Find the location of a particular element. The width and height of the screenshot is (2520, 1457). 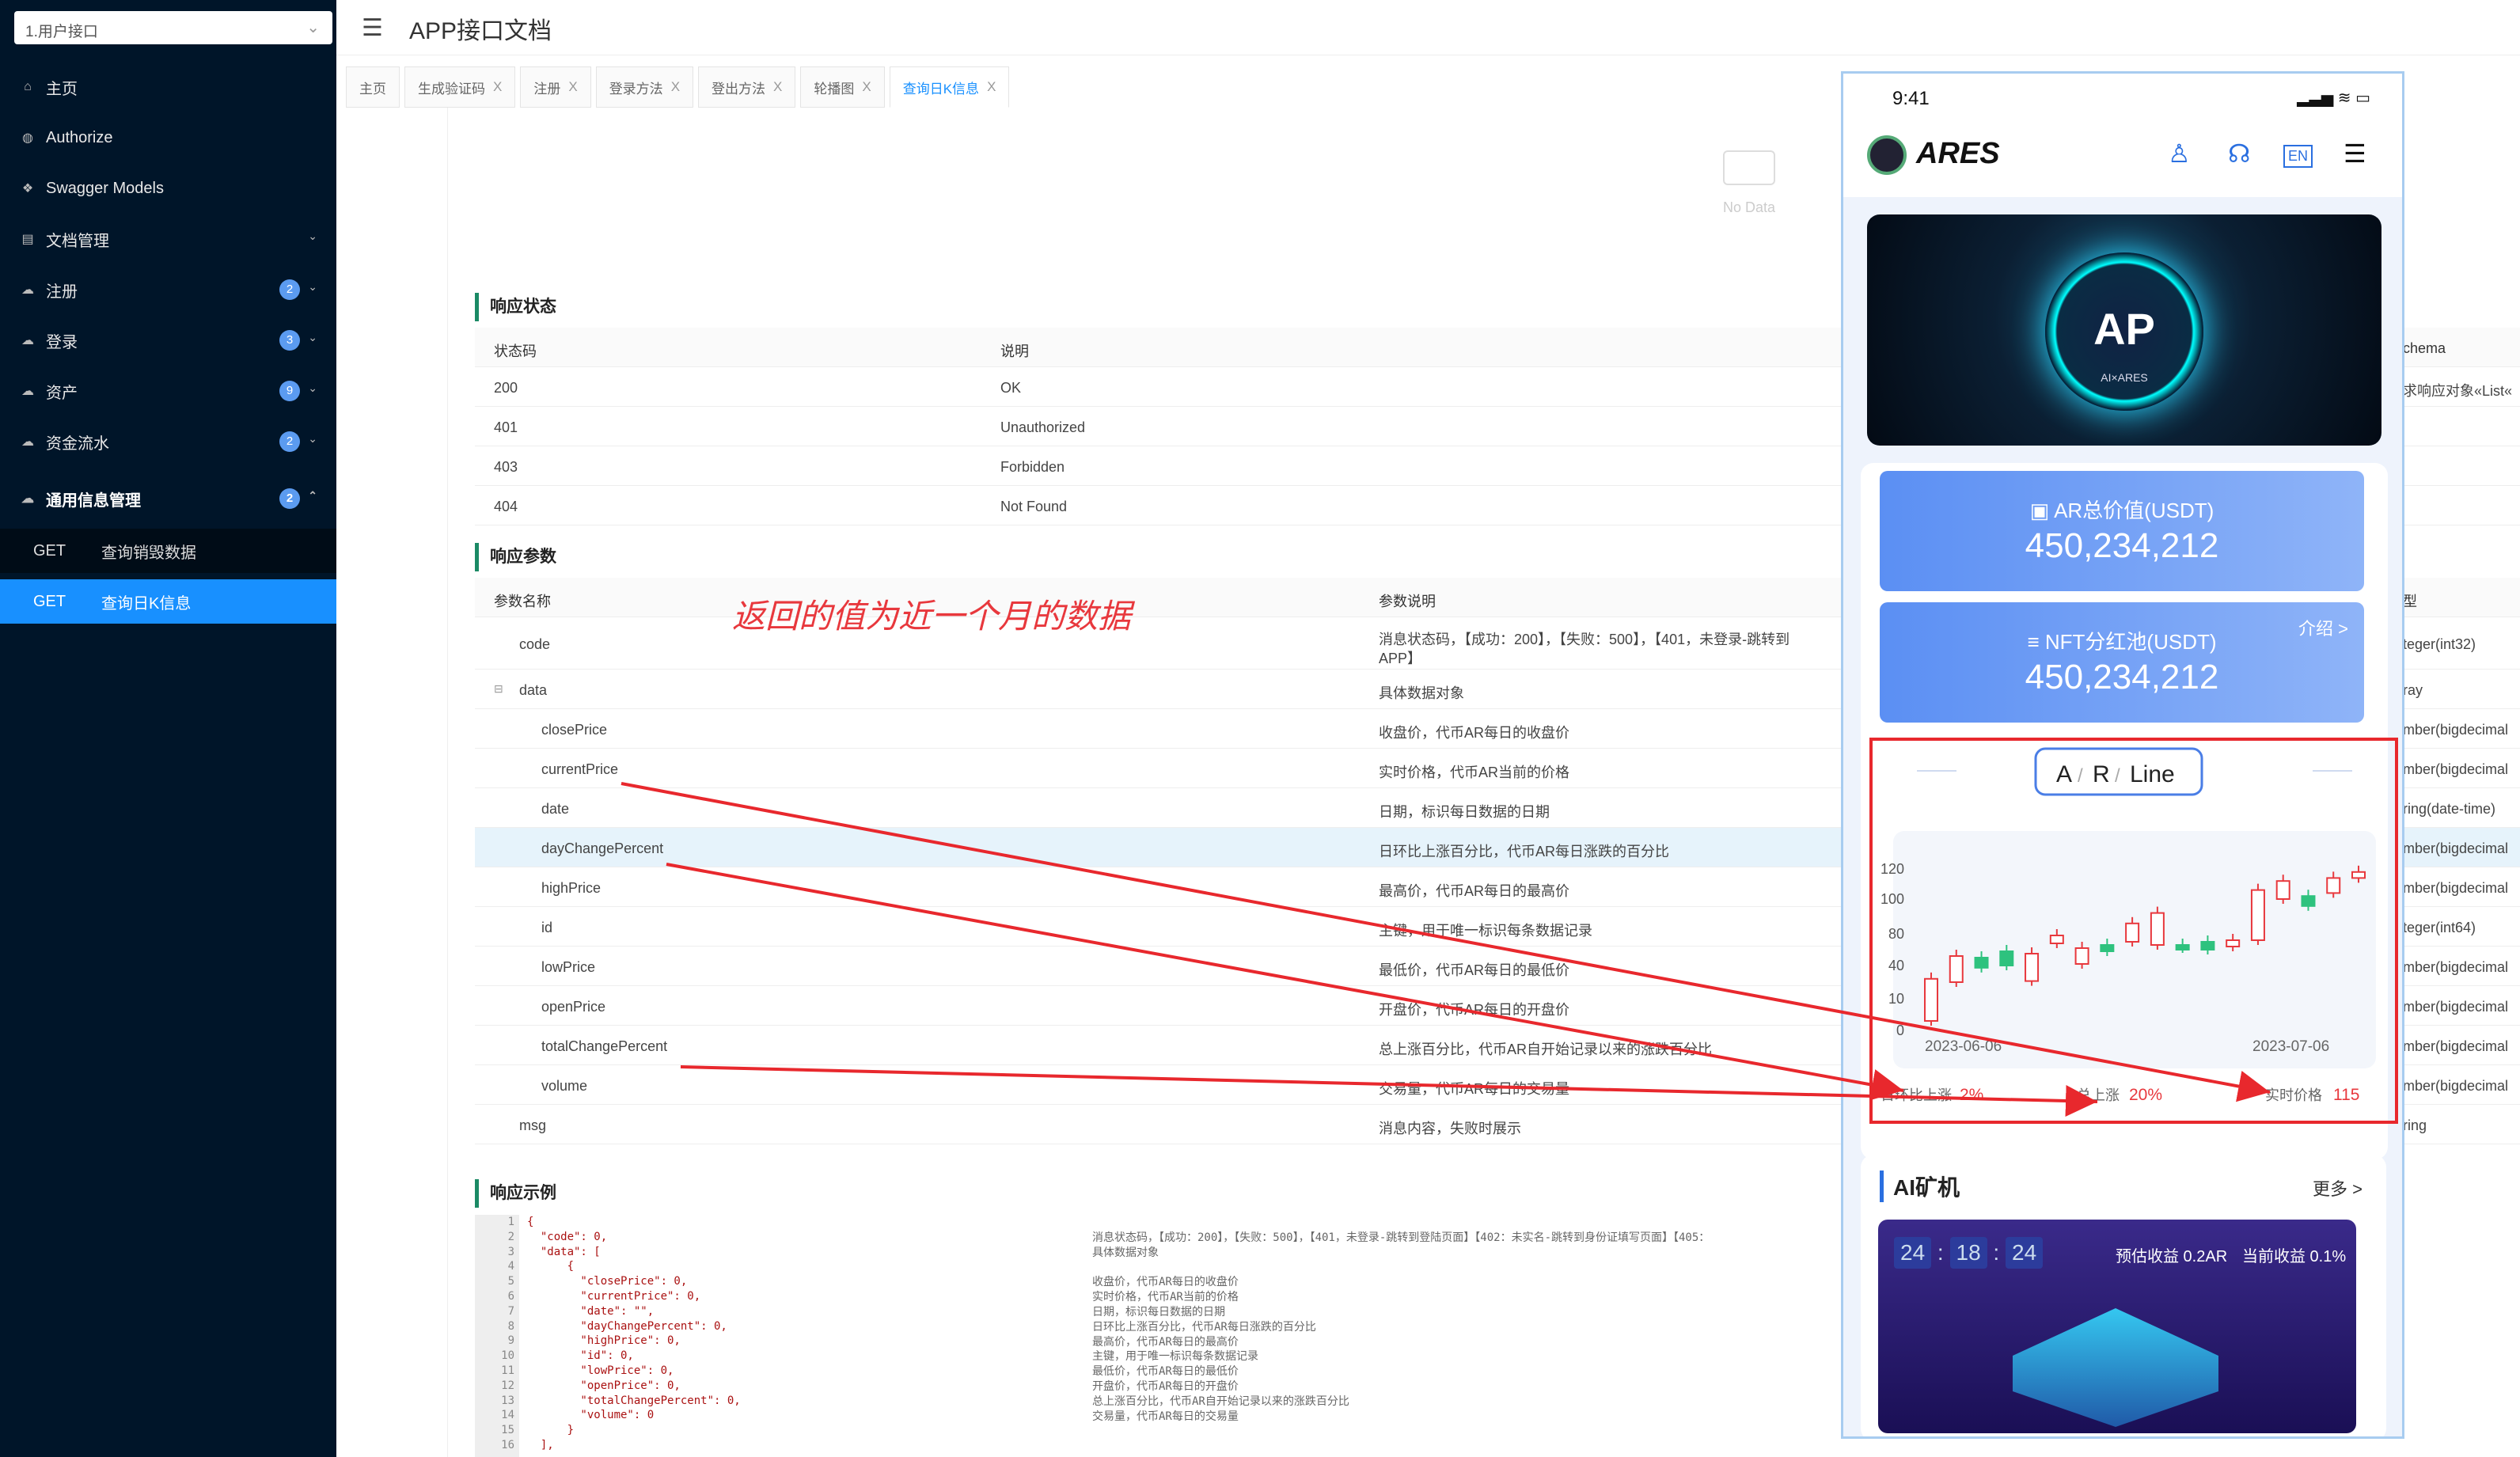

banner-label: AI×ARES is located at coordinates (2124, 377).